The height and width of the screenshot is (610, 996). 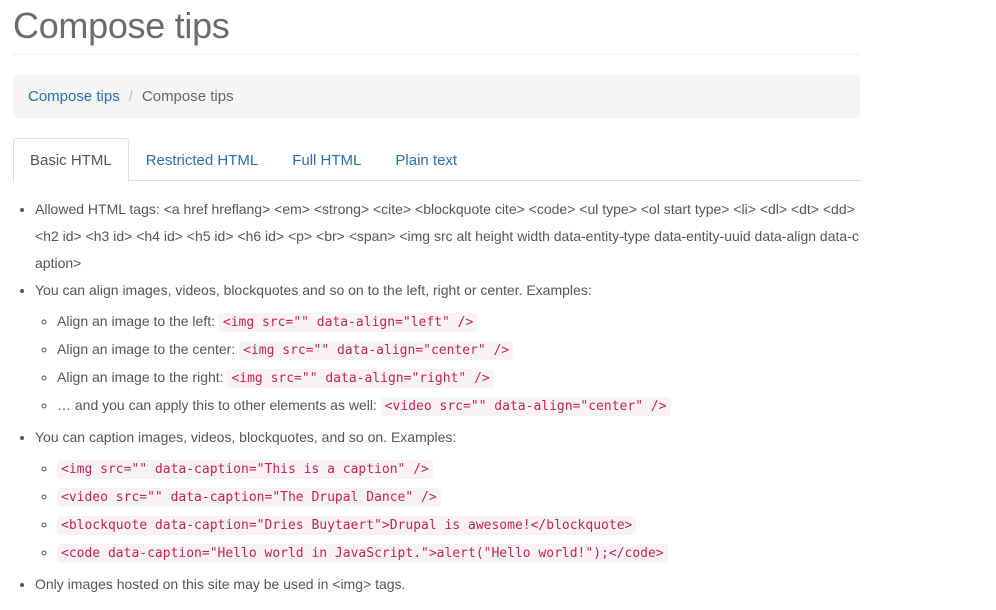 What do you see at coordinates (121, 25) in the screenshot?
I see `page-title: Compose tips` at bounding box center [121, 25].